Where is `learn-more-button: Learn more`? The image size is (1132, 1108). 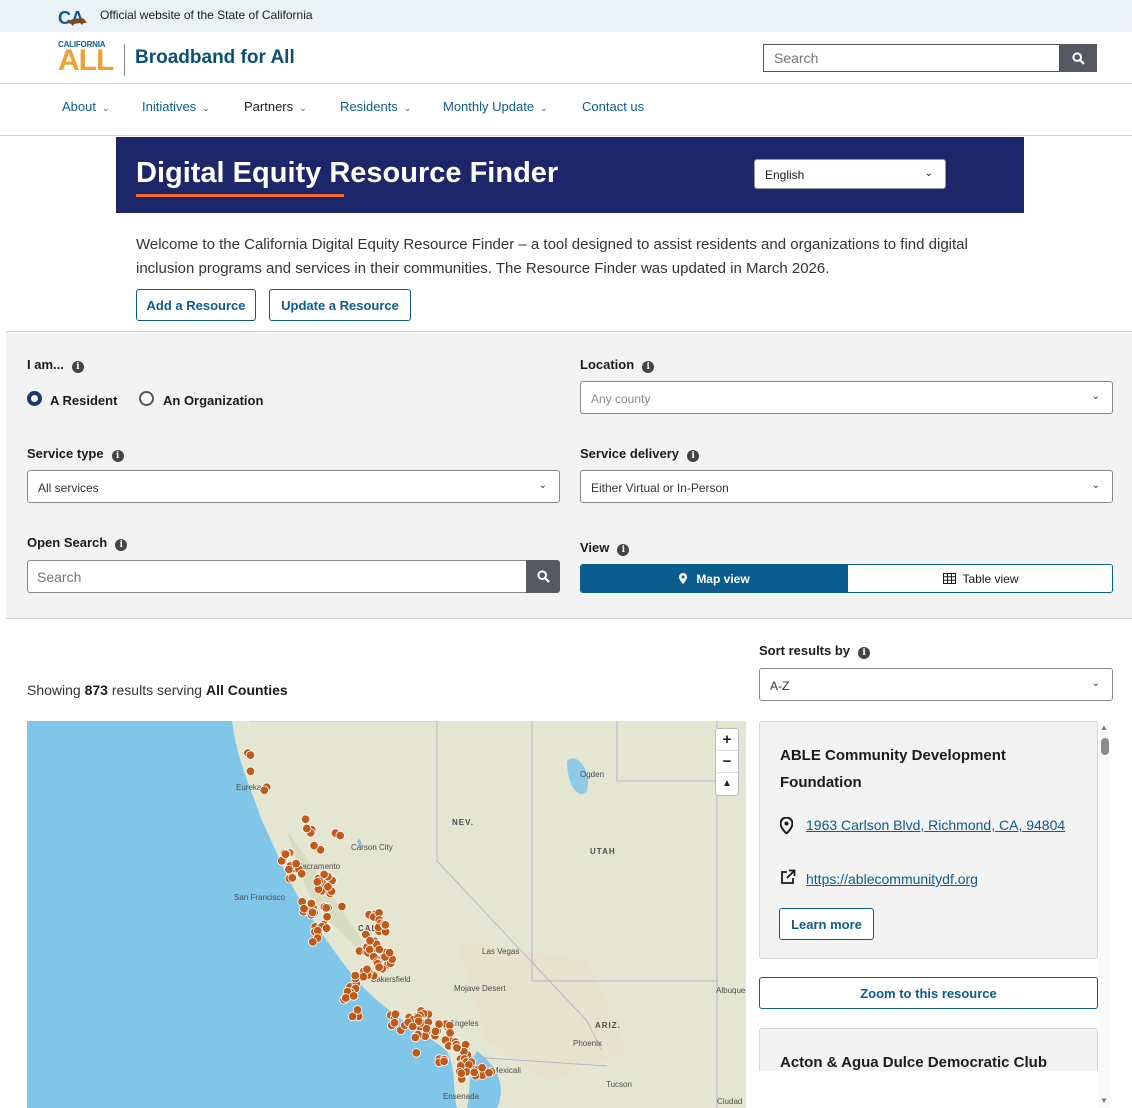 learn-more-button: Learn more is located at coordinates (826, 924).